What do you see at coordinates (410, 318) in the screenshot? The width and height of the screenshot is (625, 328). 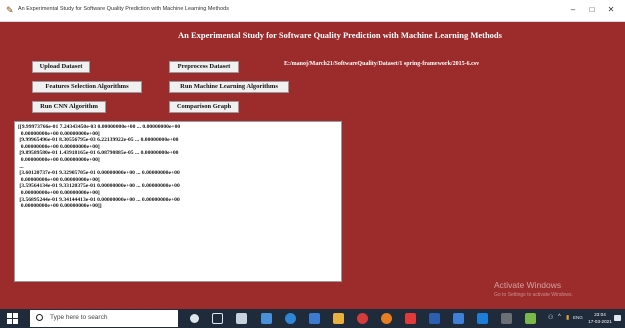 I see `acrobat-icon` at bounding box center [410, 318].